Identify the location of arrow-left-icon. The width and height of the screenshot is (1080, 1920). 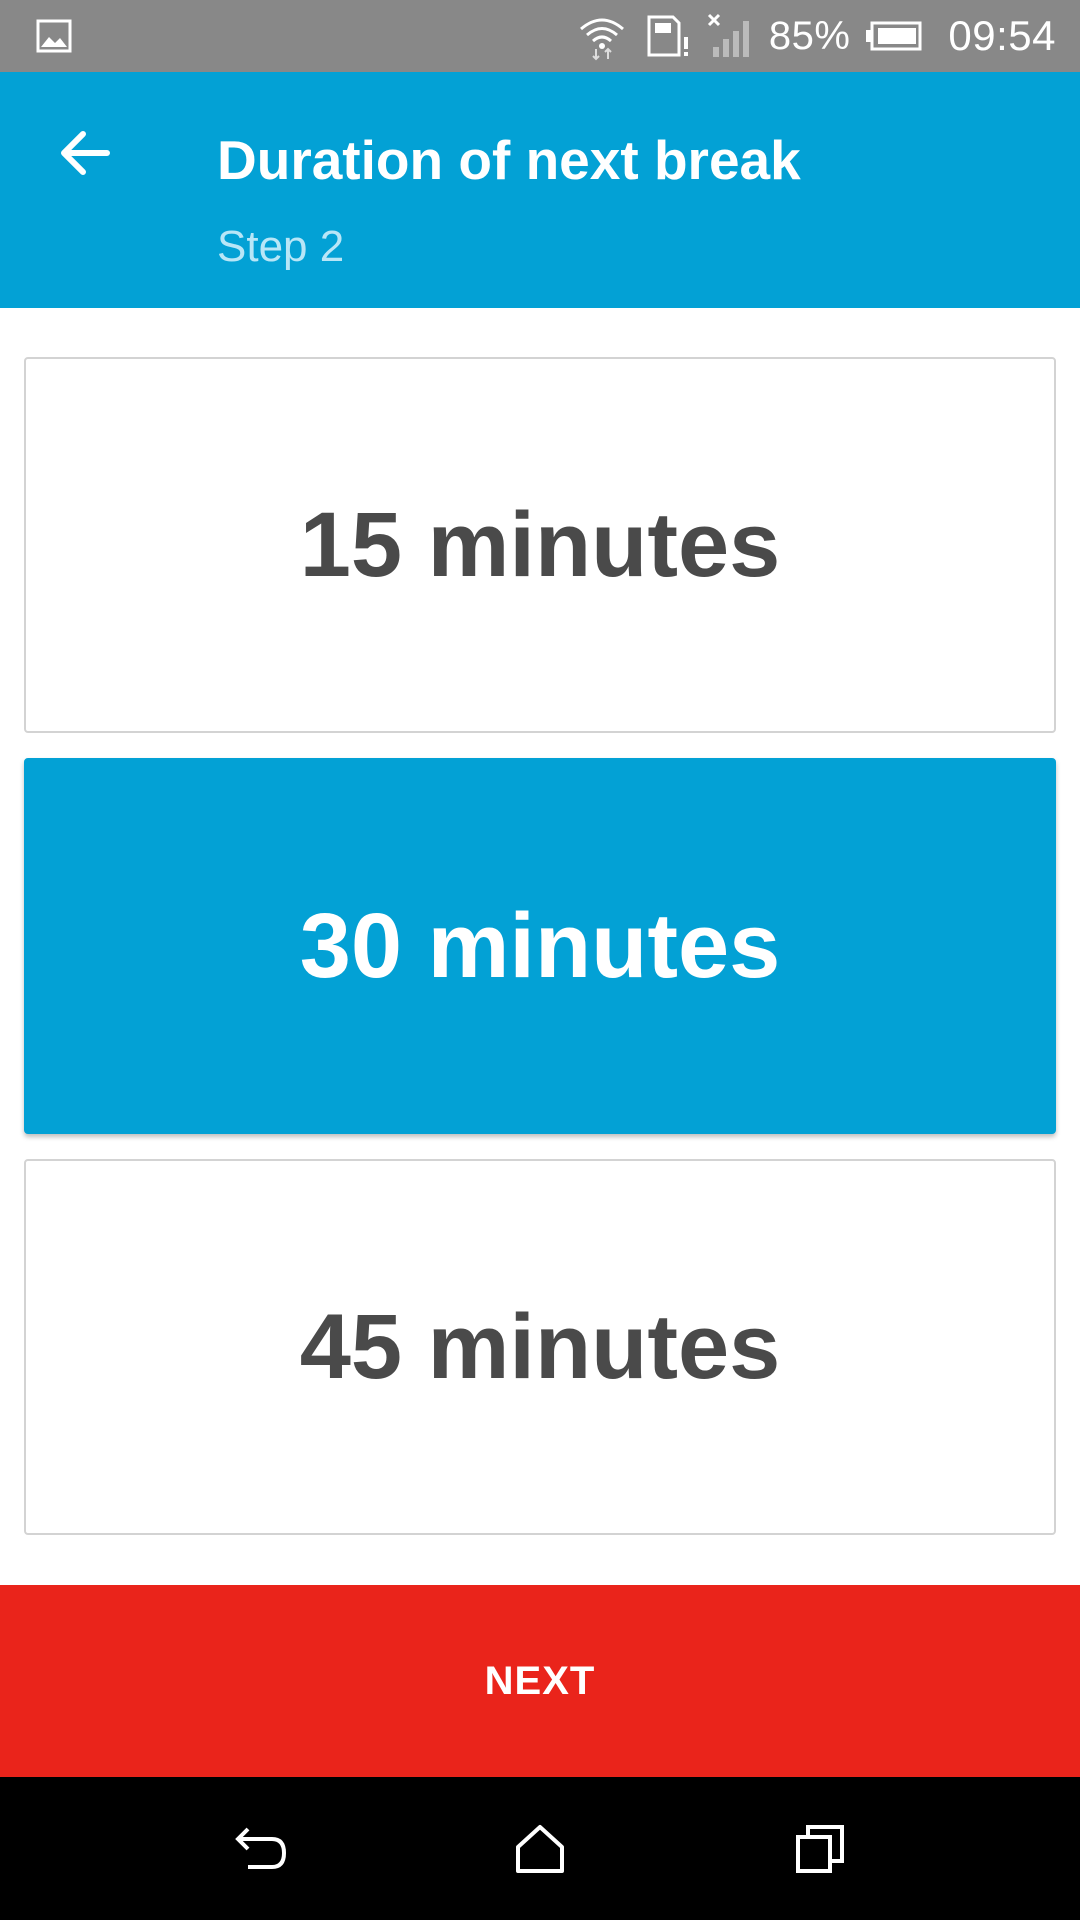
(85, 153).